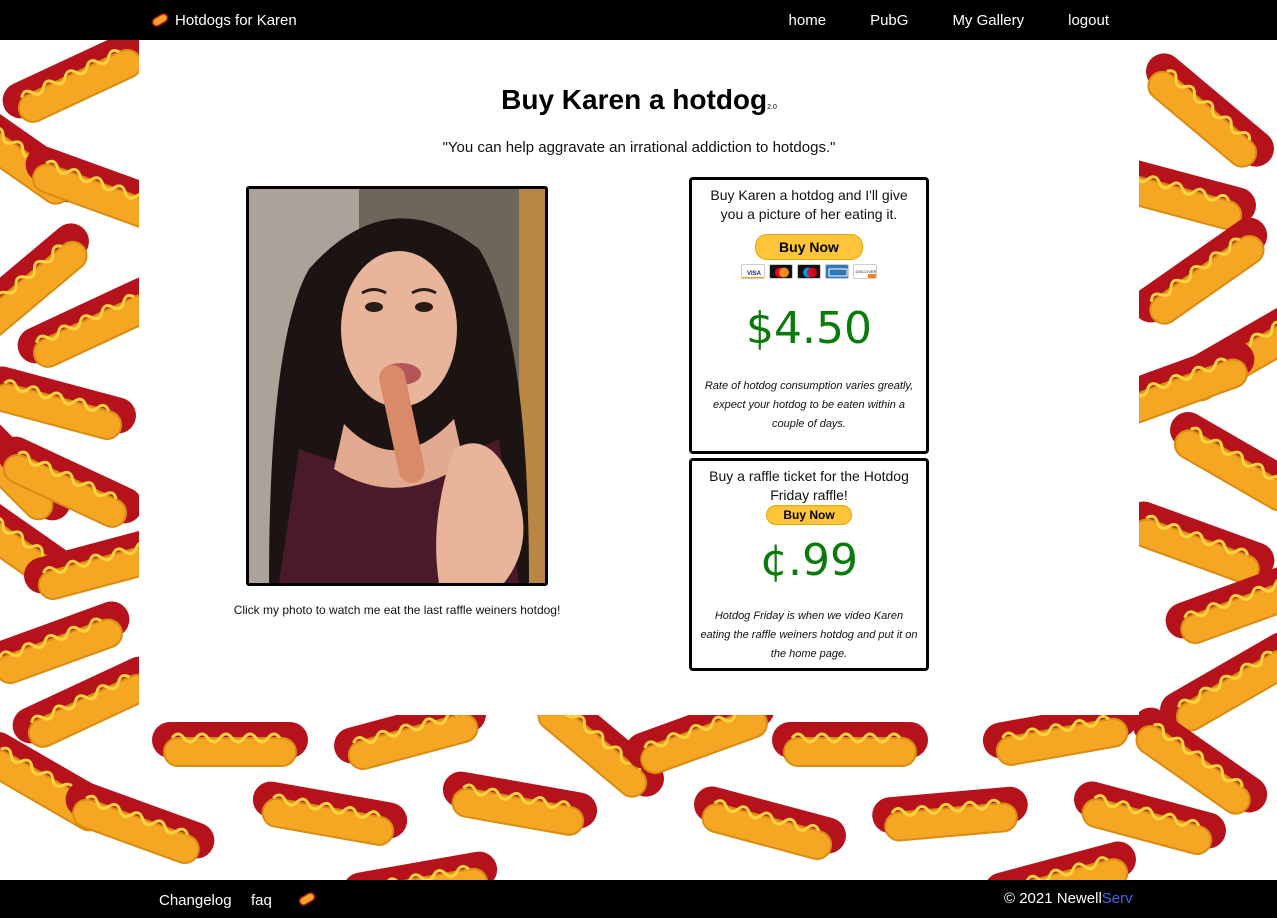 The image size is (1277, 918). I want to click on nav-link-my-gallery: My Gallery, so click(988, 20).